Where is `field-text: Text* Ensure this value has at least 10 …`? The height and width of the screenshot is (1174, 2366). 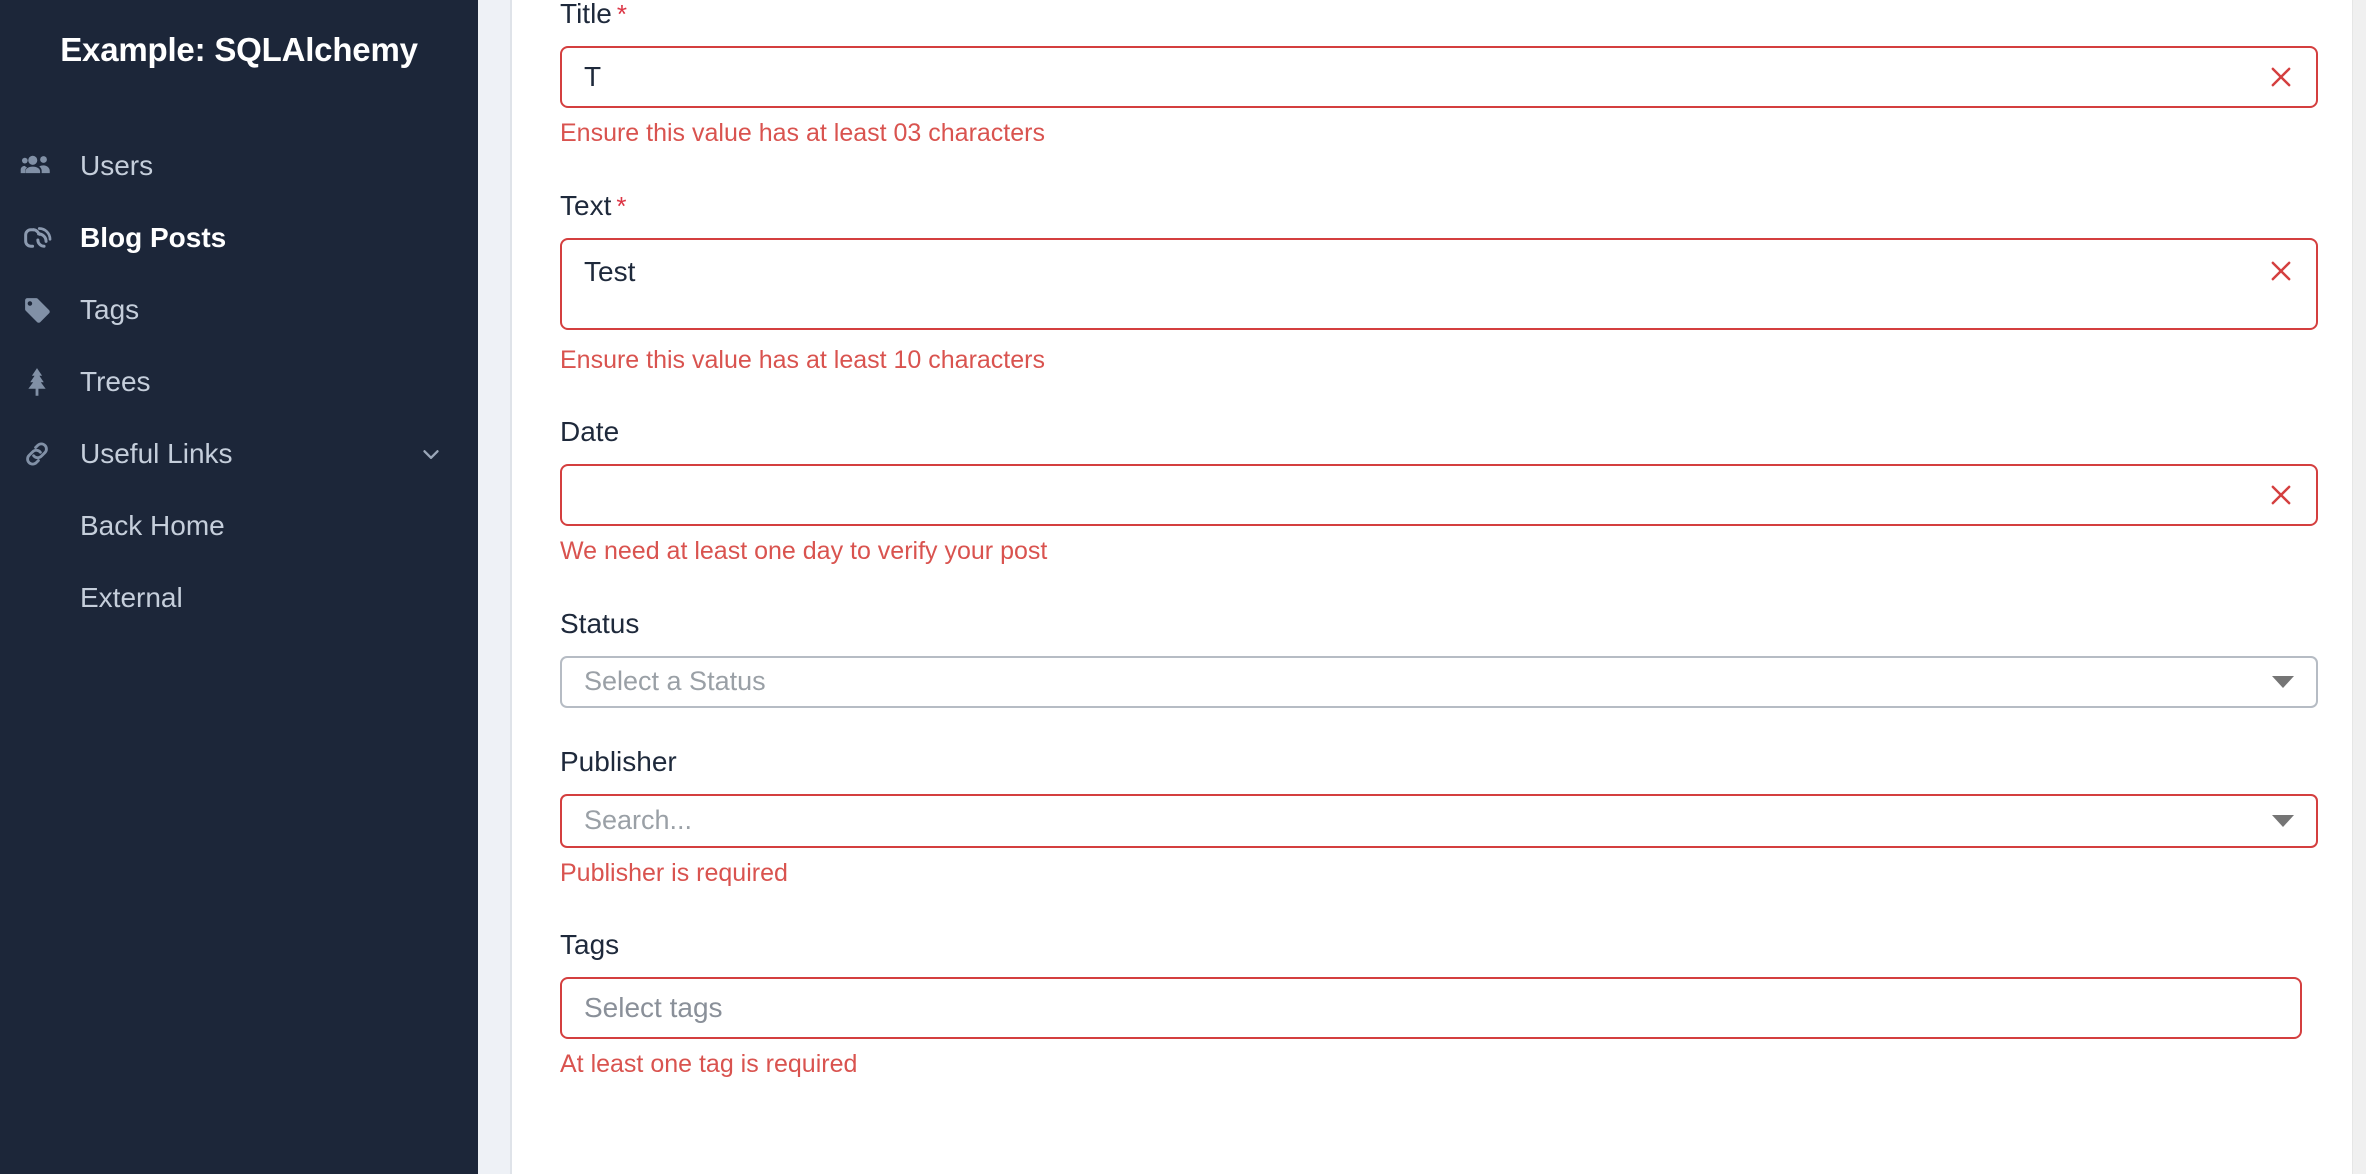
field-text: Text* Ensure this value has at least 10 … is located at coordinates (1439, 282).